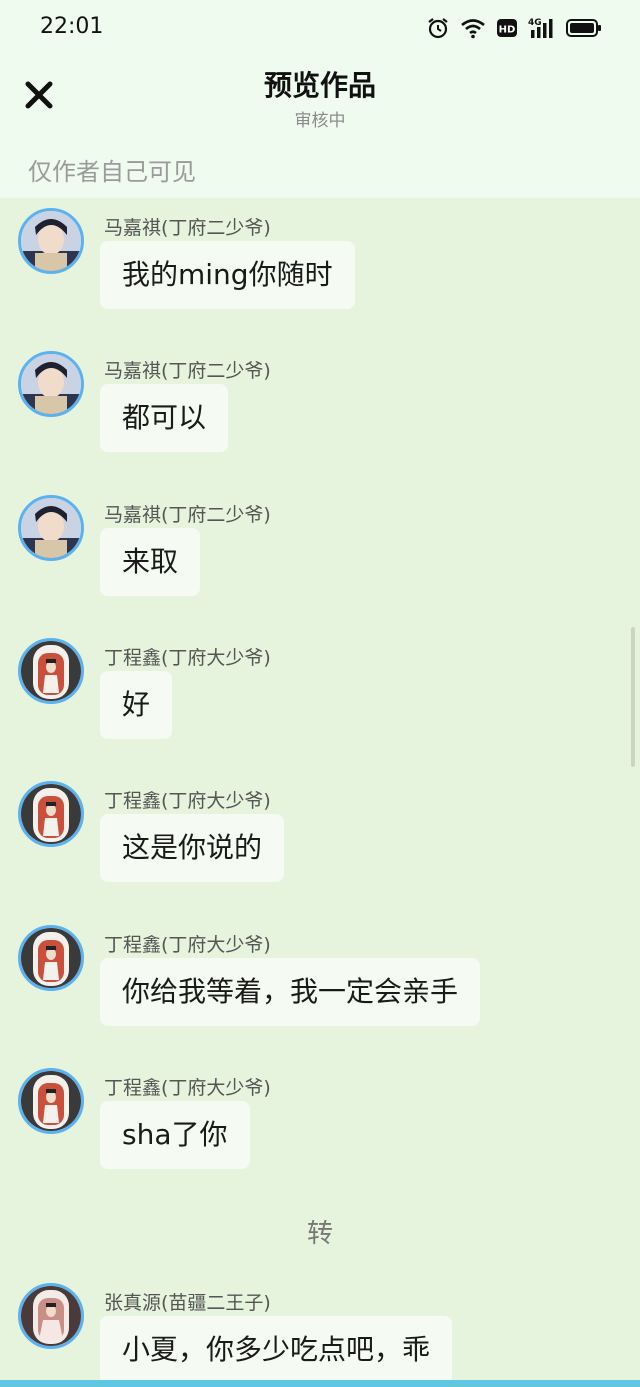  What do you see at coordinates (320, 1383) in the screenshot?
I see `bottom-strip` at bounding box center [320, 1383].